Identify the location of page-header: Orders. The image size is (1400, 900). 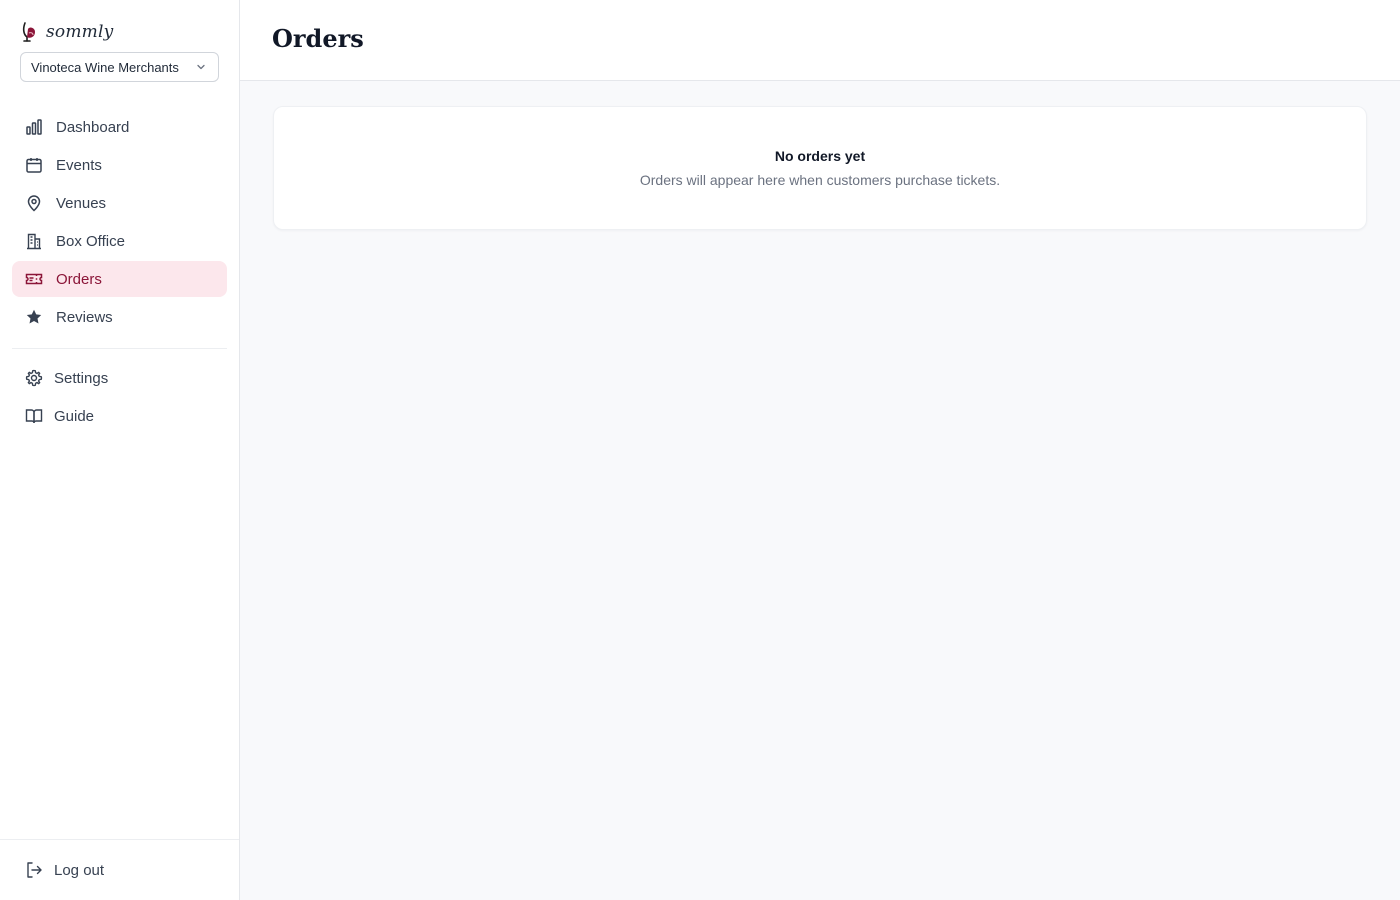
(820, 40).